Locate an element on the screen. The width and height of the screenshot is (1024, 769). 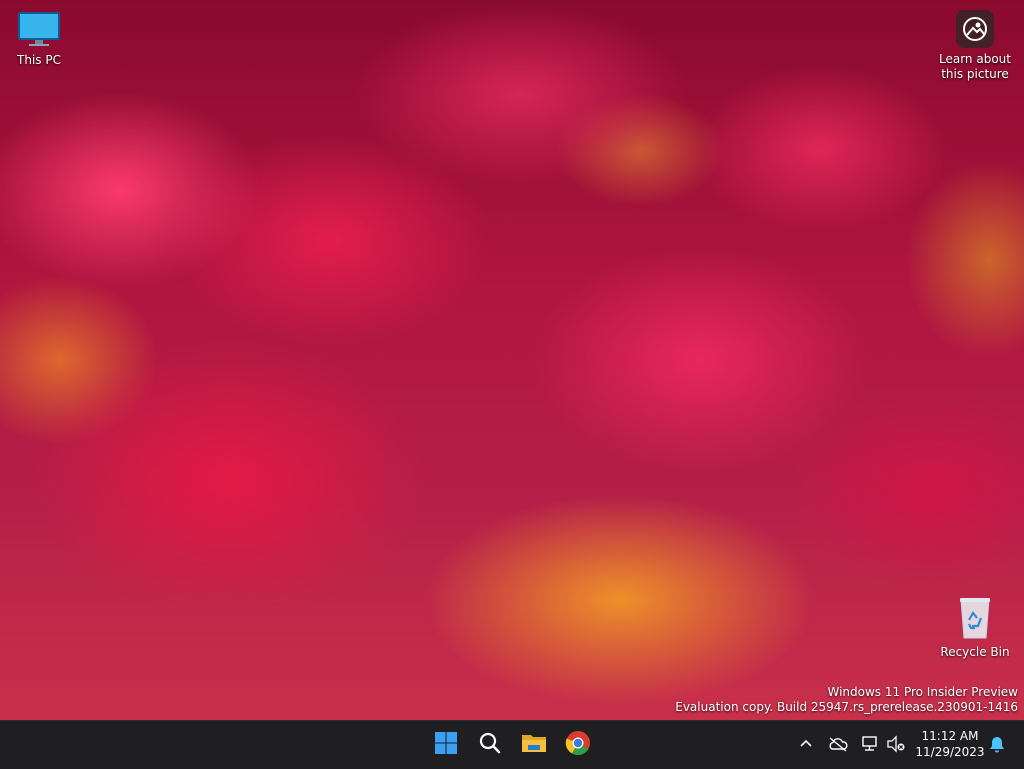
watermark-line1: Windows 11 Pro Insider Preview is located at coordinates (922, 692).